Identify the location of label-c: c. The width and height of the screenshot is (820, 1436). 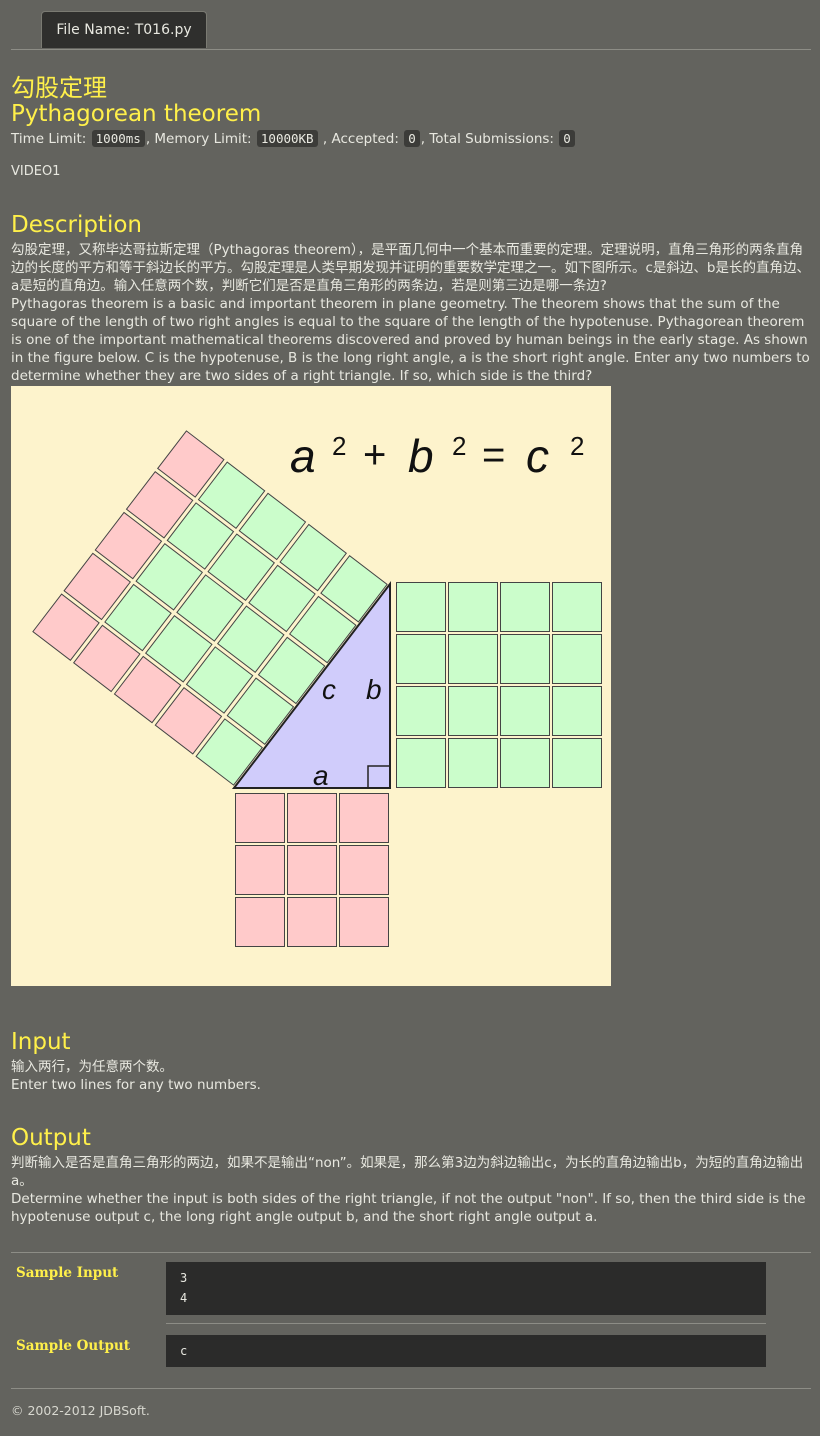
(329, 689).